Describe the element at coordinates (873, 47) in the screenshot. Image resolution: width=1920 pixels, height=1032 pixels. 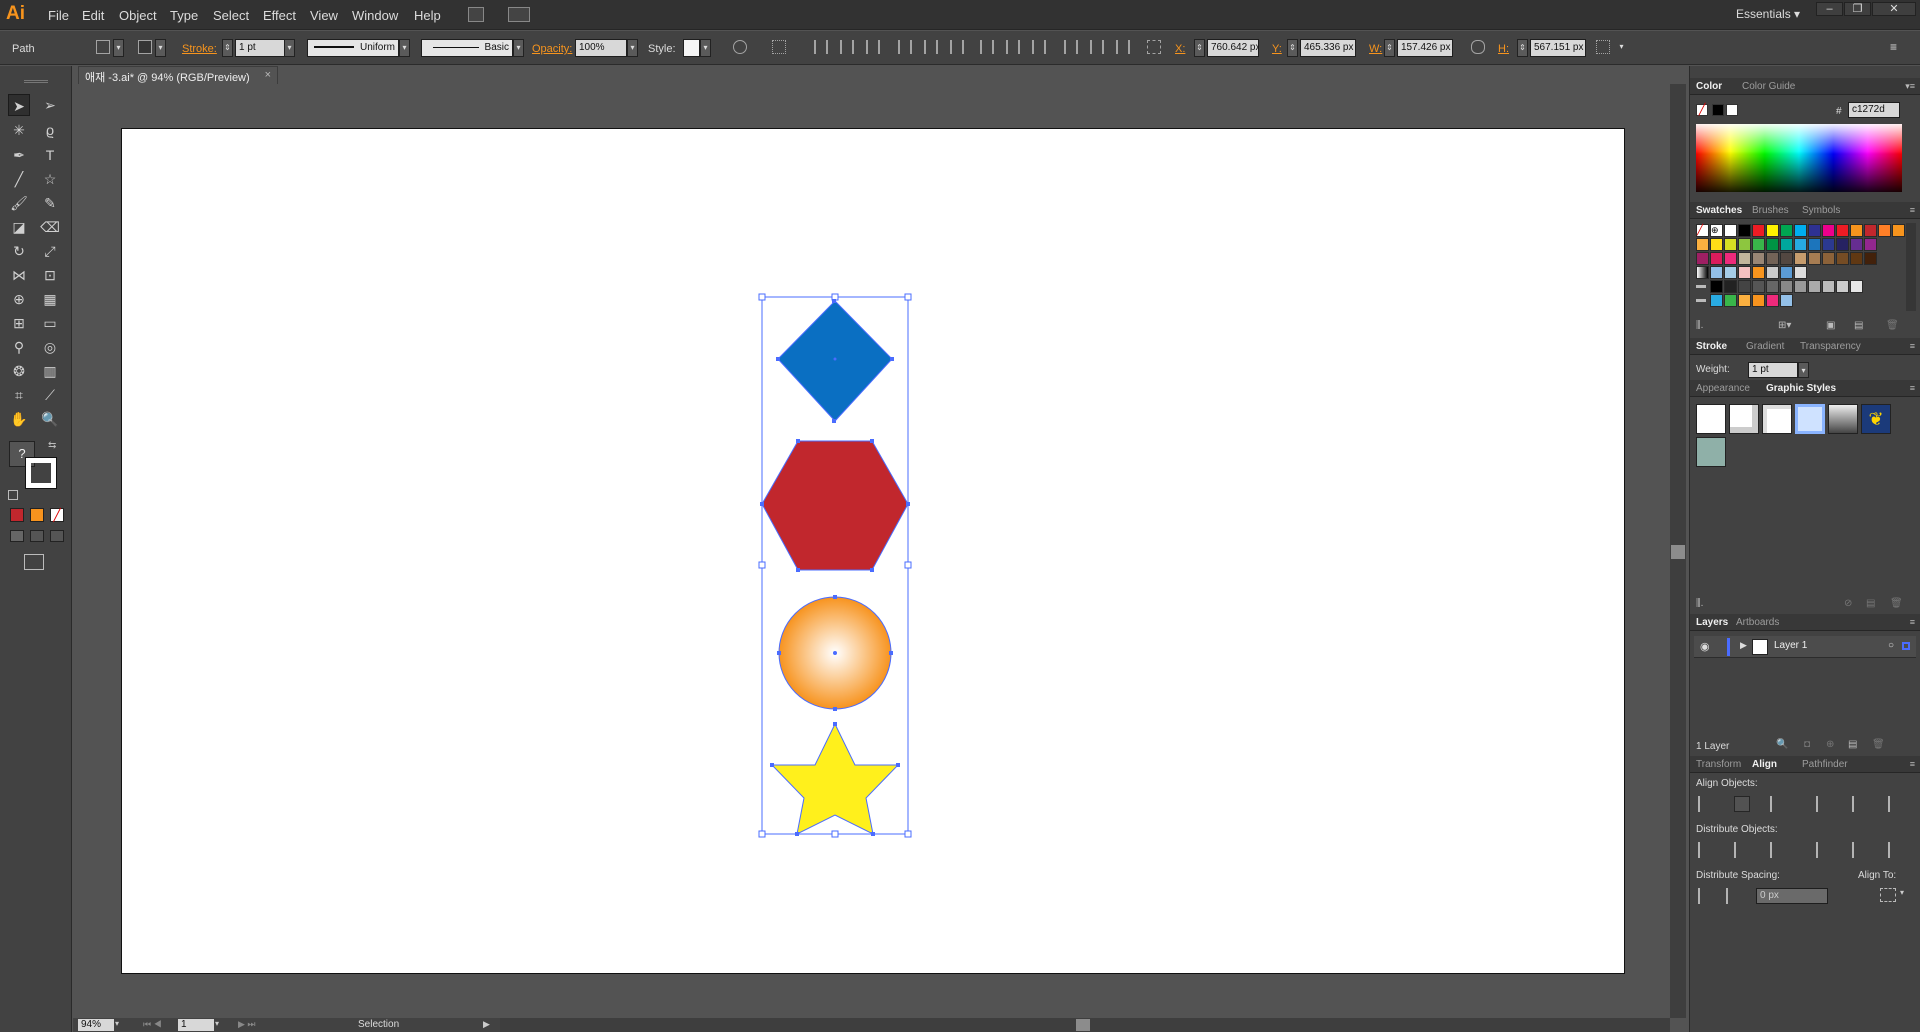
I see `align-right-icon` at that location.